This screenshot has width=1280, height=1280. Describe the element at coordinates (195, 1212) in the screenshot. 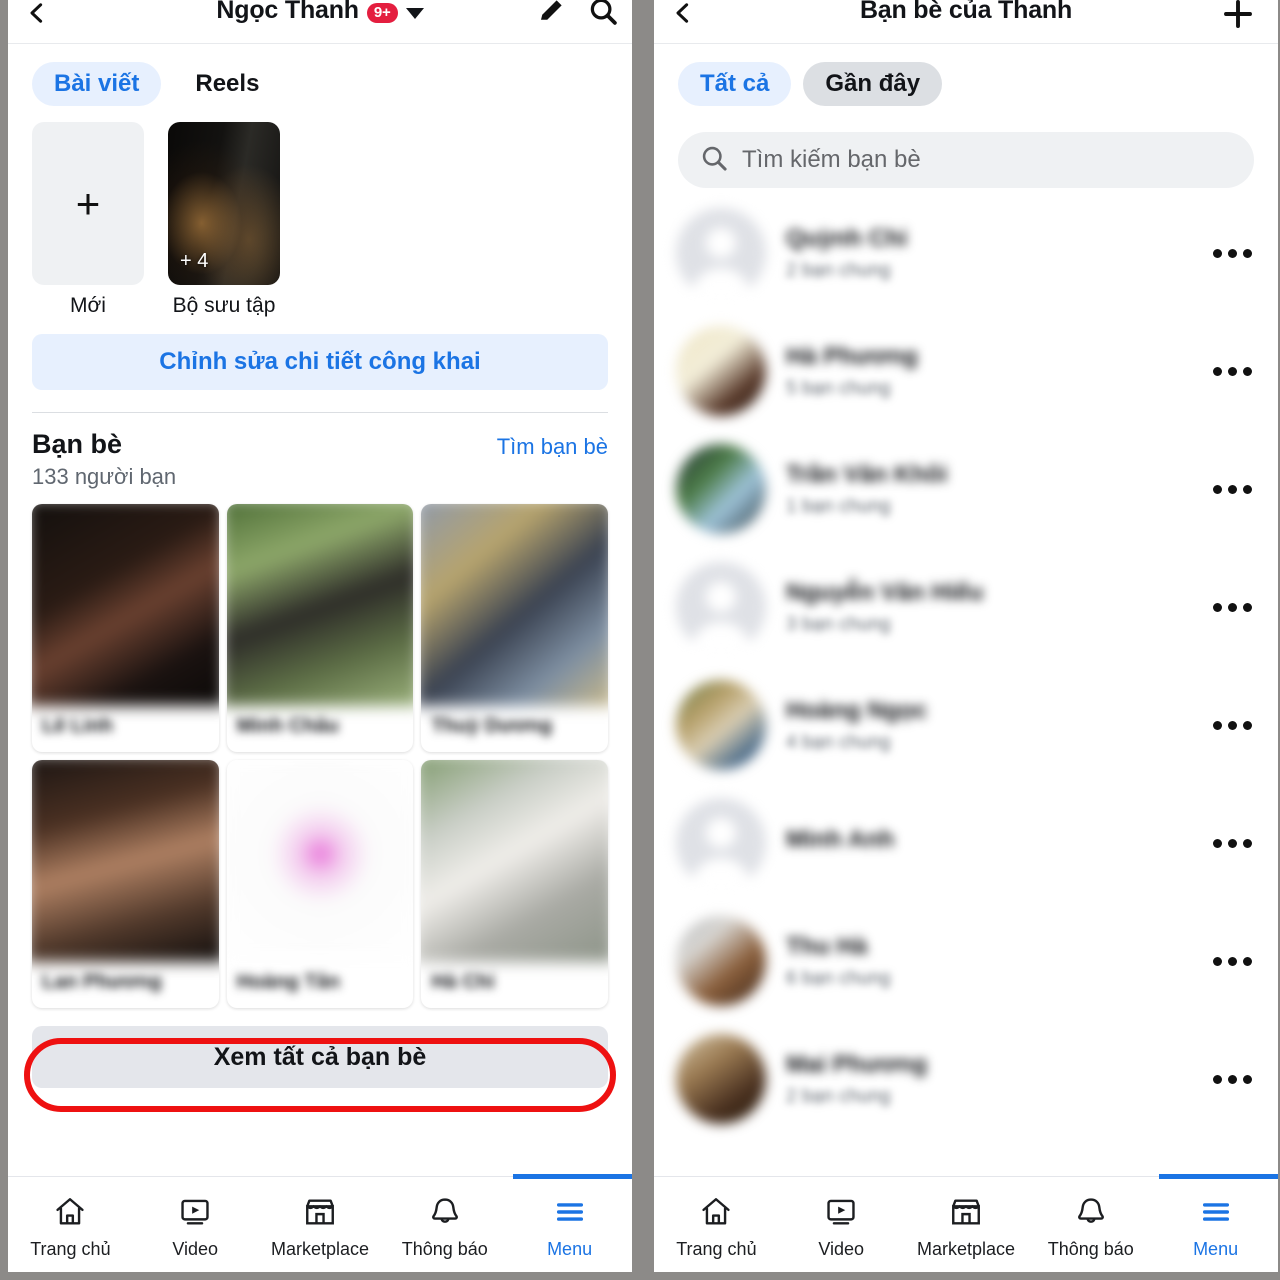

I see `video-icon` at that location.